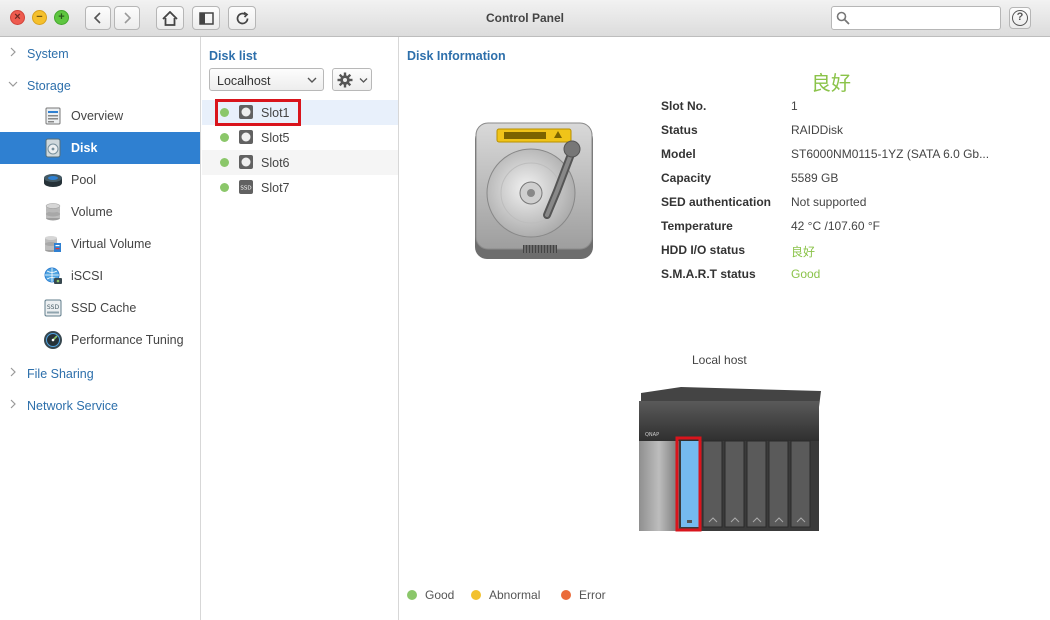 The width and height of the screenshot is (1050, 620). I want to click on sidebar-item-volume: Volume, so click(100, 212).